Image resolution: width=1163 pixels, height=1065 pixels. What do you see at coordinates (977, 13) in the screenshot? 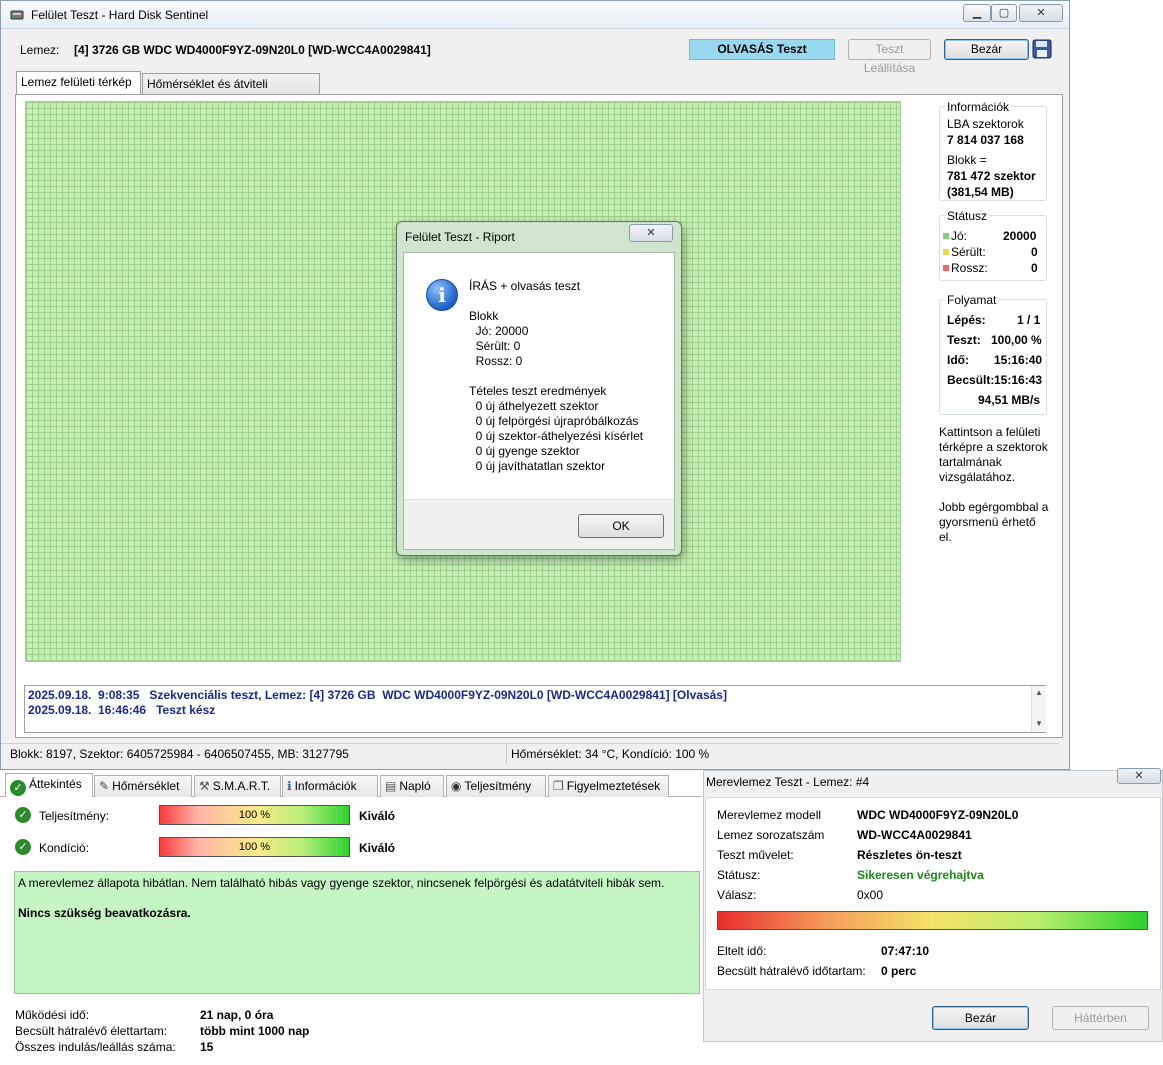
I see `minimize-button: ▁` at bounding box center [977, 13].